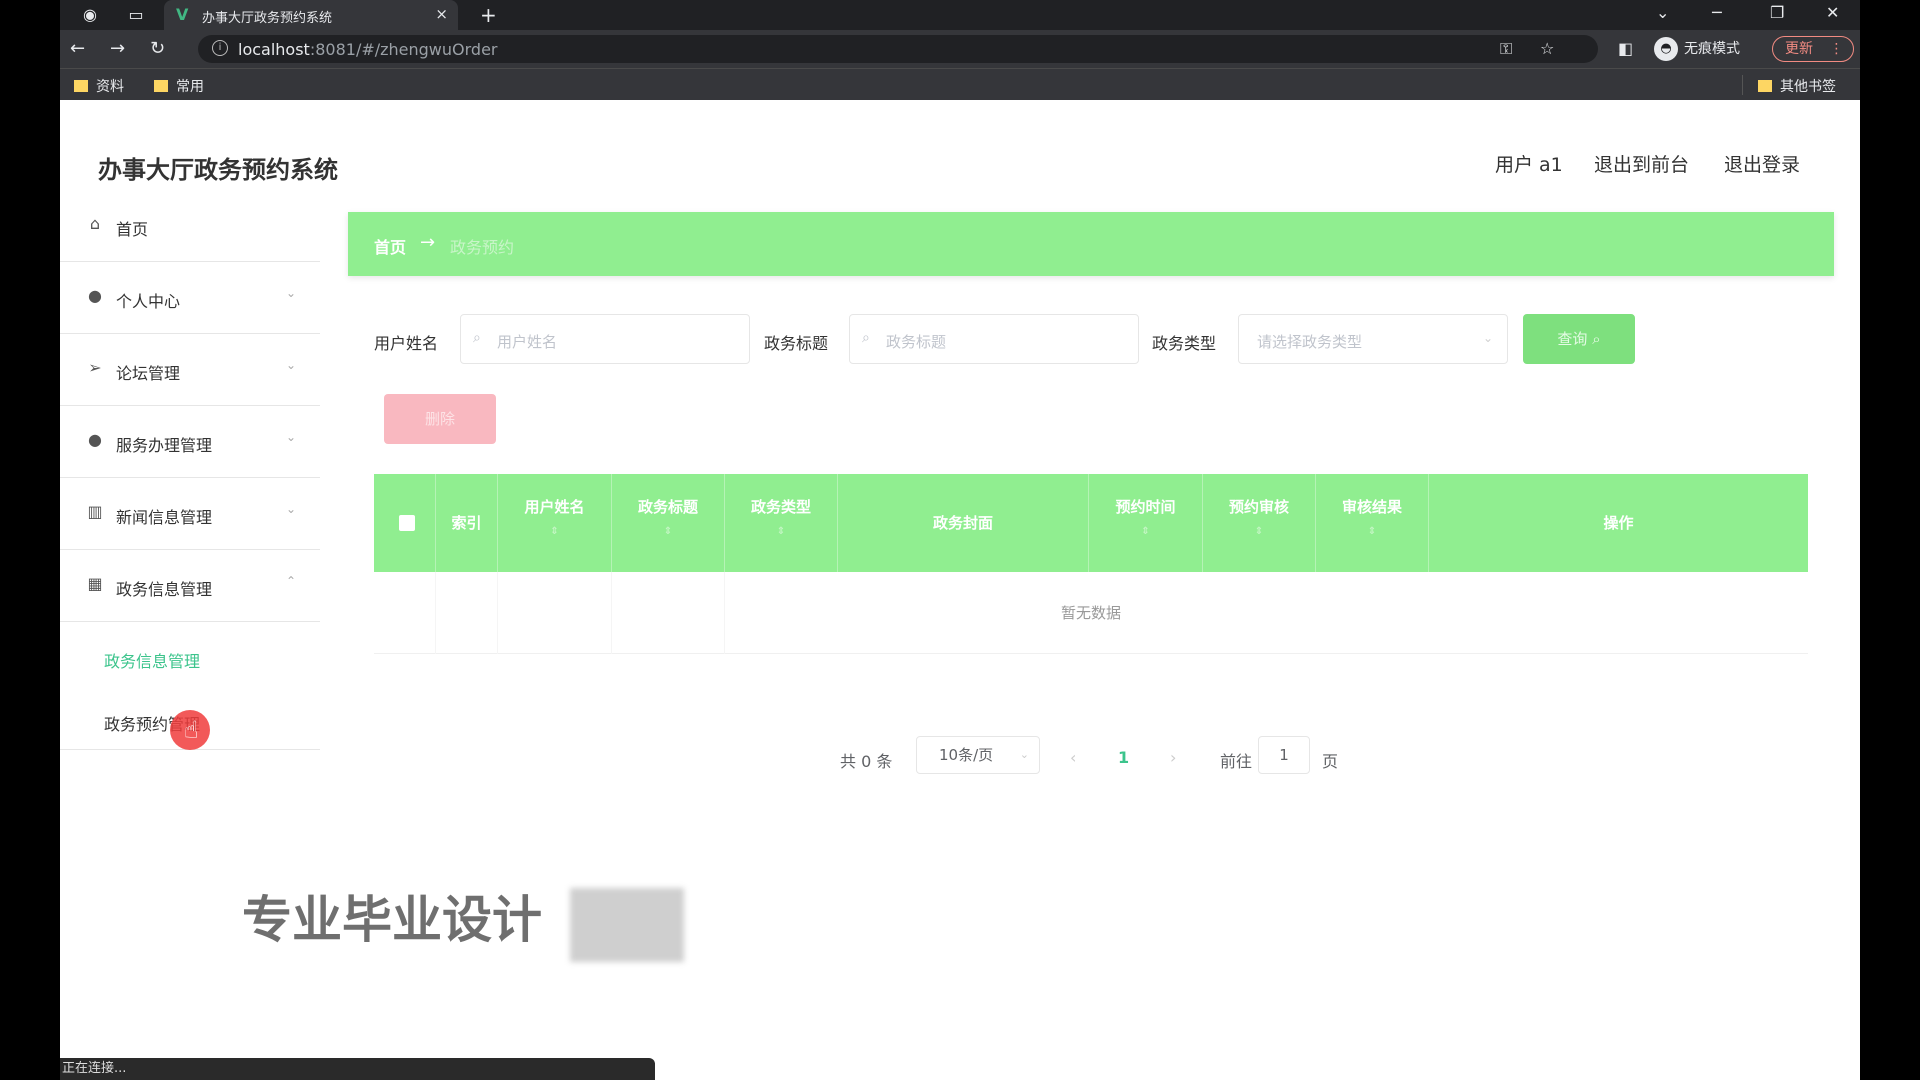 Image resolution: width=1920 pixels, height=1080 pixels. What do you see at coordinates (966, 755) in the screenshot?
I see `page-size-value: 10条/页` at bounding box center [966, 755].